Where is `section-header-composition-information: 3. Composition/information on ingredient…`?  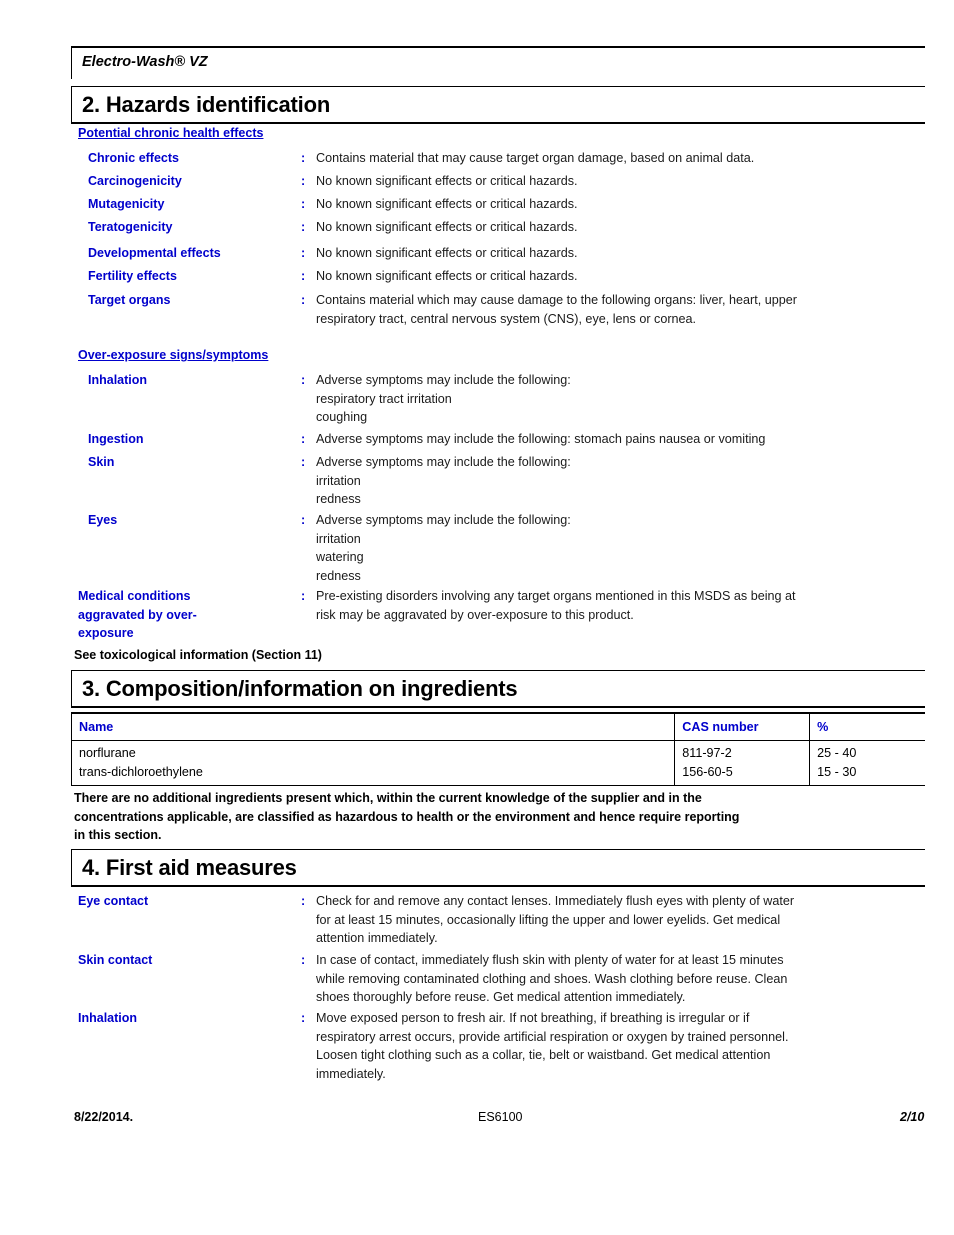
section-header-composition-information: 3. Composition/information on ingredient… is located at coordinates (498, 689).